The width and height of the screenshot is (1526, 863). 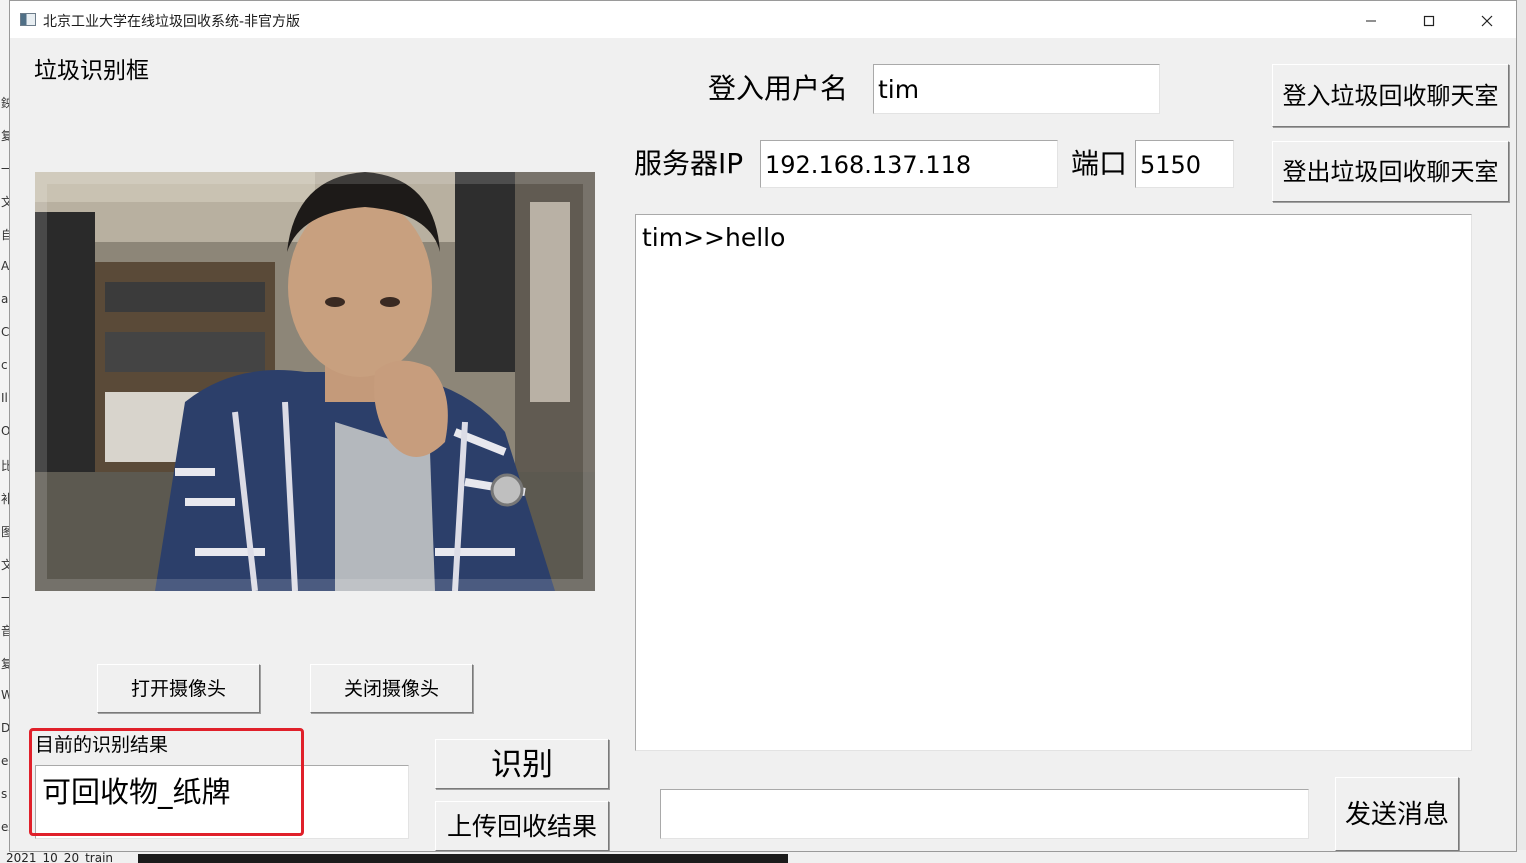 I want to click on close-camera-button: 关闭摄像头, so click(x=391, y=688).